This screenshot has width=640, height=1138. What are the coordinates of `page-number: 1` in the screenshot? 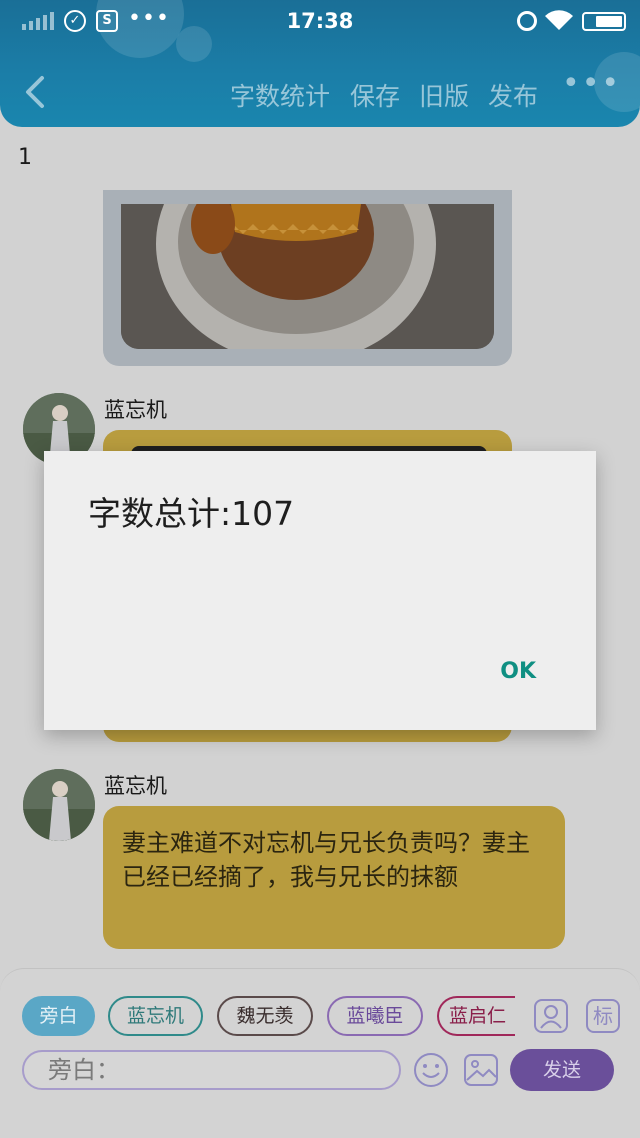 It's located at (25, 157).